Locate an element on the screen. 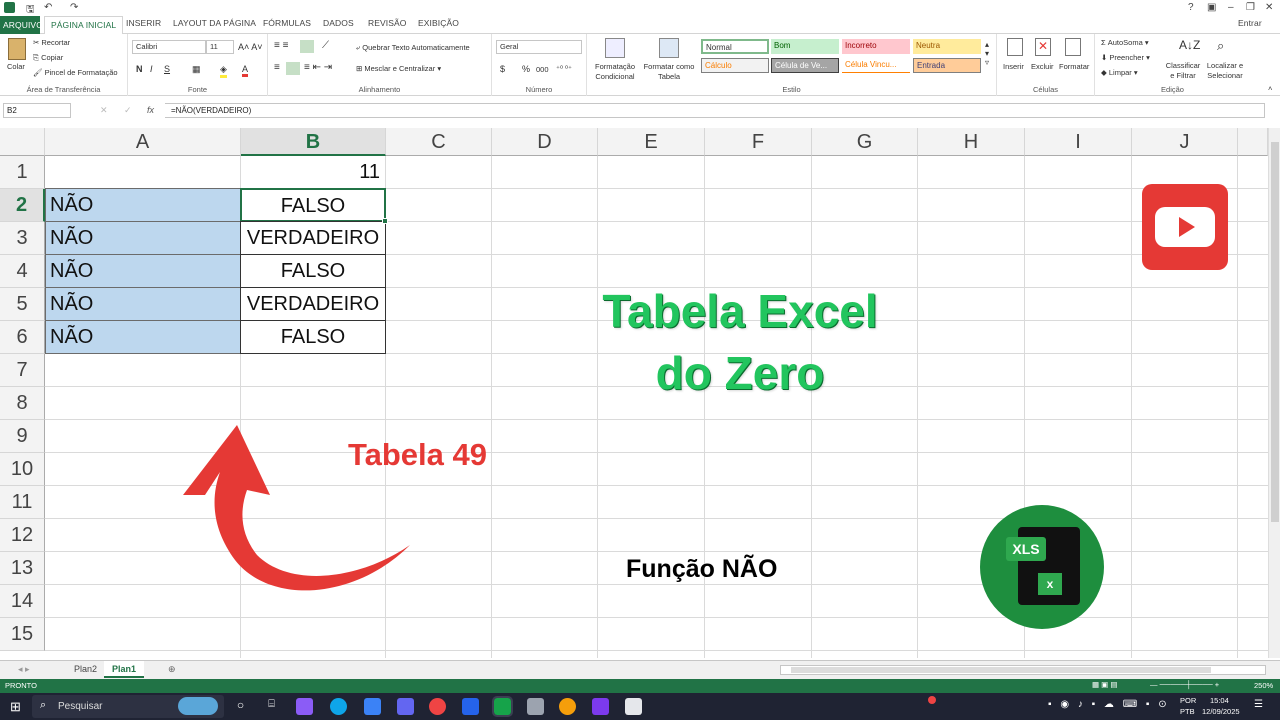 The height and width of the screenshot is (720, 1280). add-sheet-icon: ⊕ is located at coordinates (172, 669).